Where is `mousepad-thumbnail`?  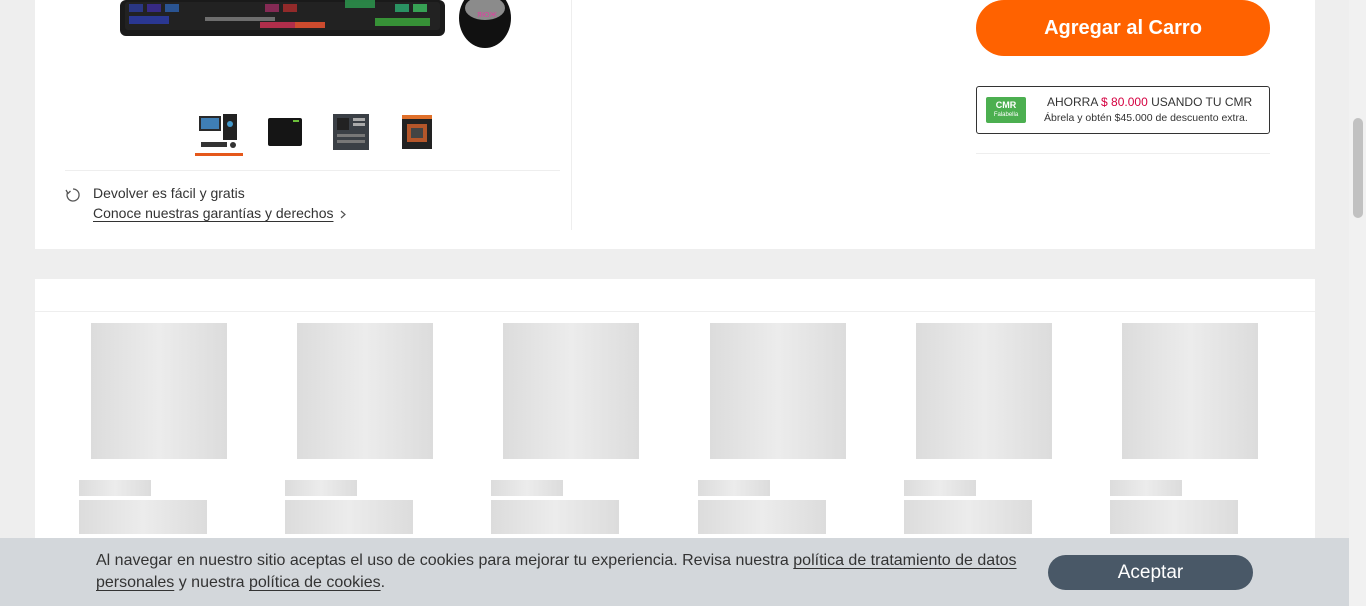 mousepad-thumbnail is located at coordinates (285, 132).